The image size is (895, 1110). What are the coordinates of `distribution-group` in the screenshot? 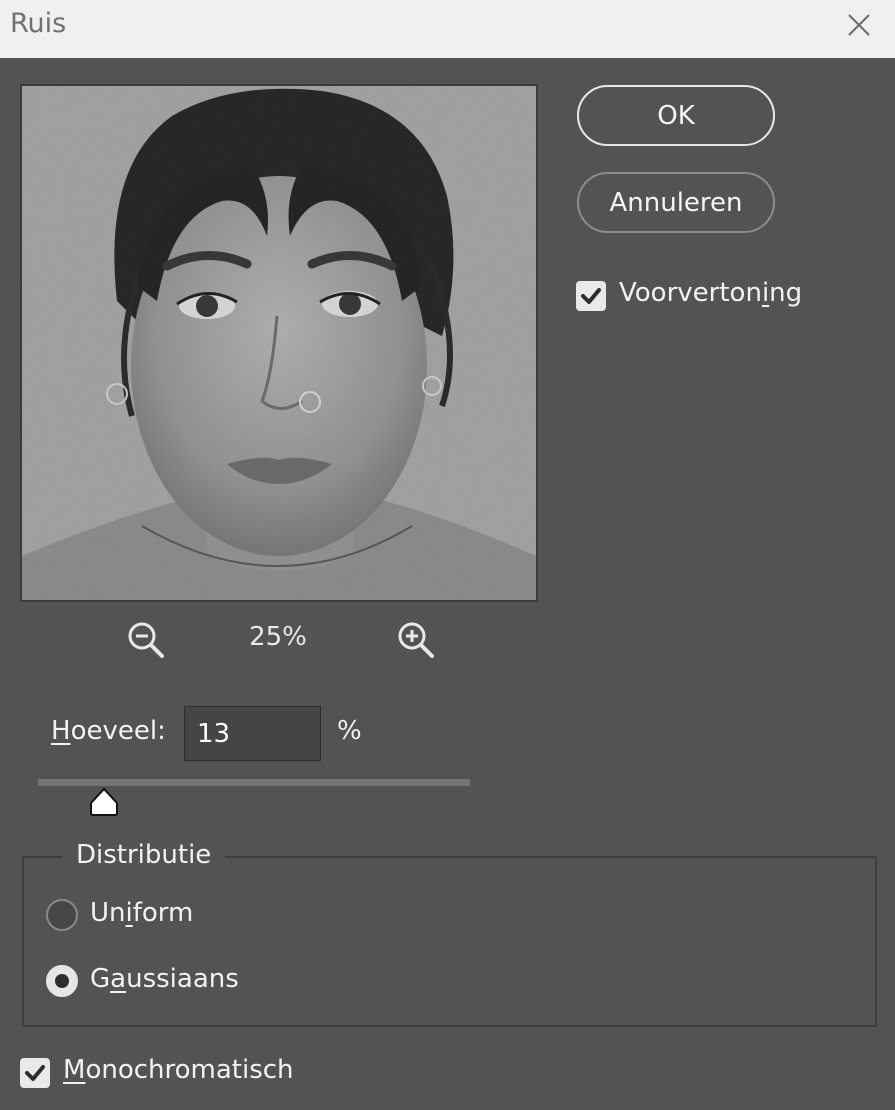 It's located at (449, 941).